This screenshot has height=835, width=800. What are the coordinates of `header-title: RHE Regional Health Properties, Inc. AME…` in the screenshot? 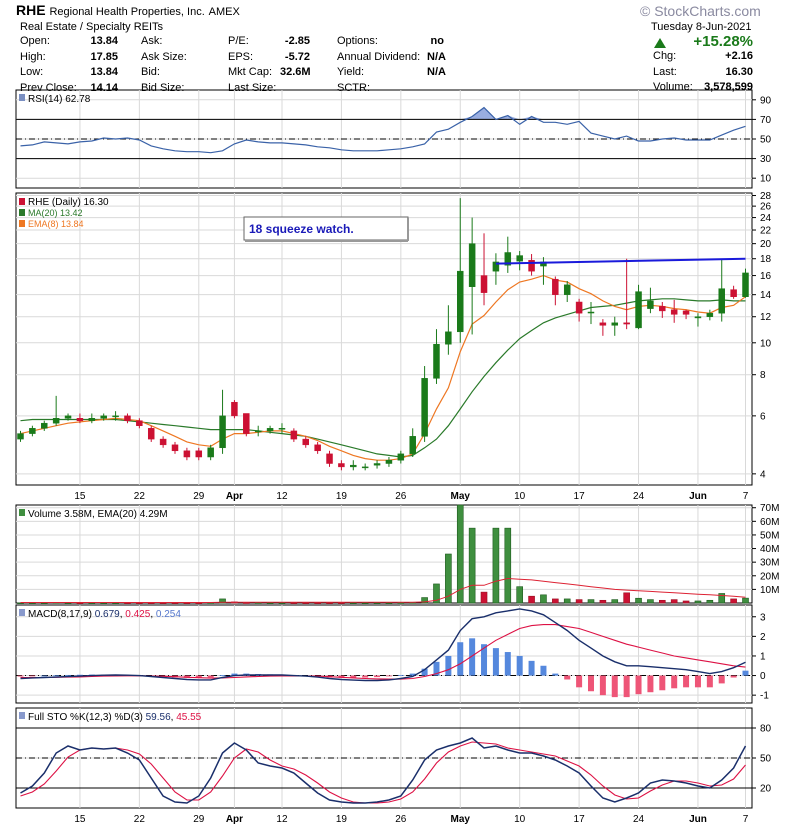 It's located at (128, 11).